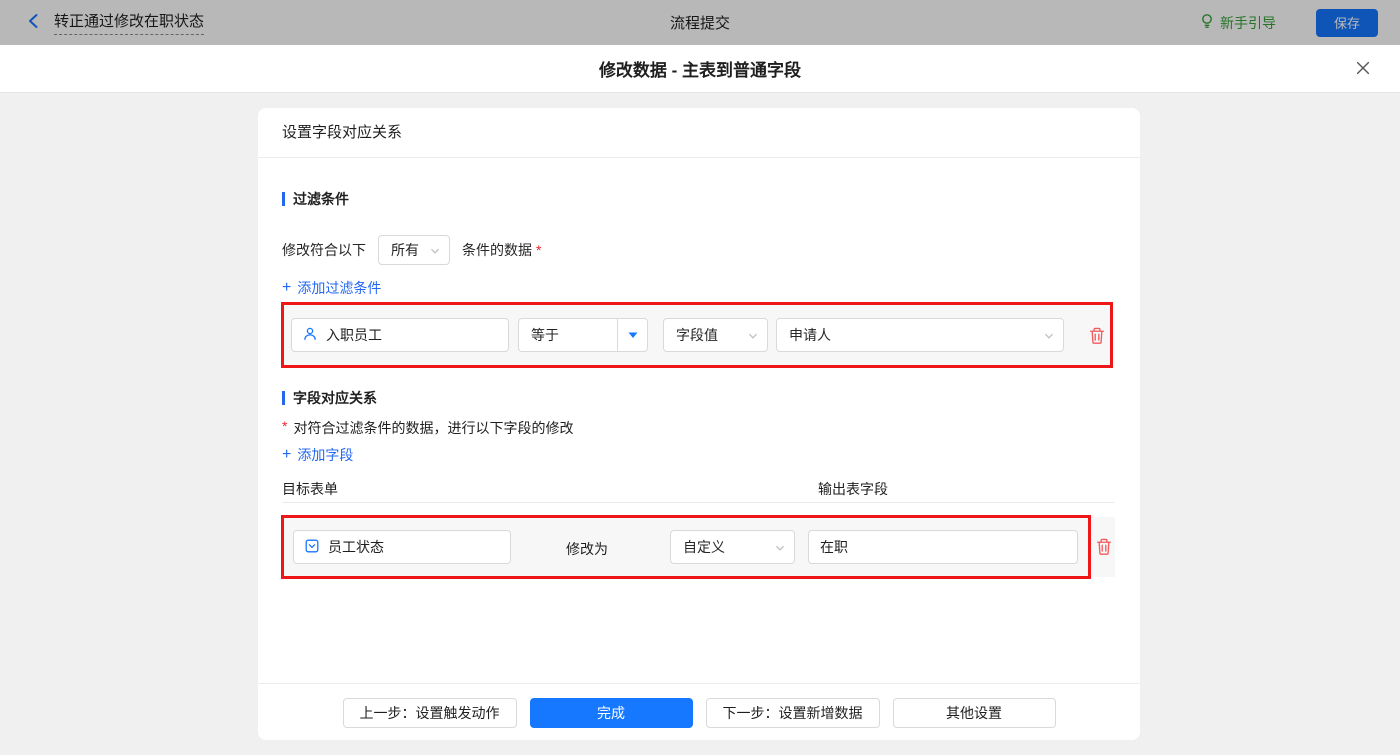  I want to click on custom-value-input, so click(943, 547).